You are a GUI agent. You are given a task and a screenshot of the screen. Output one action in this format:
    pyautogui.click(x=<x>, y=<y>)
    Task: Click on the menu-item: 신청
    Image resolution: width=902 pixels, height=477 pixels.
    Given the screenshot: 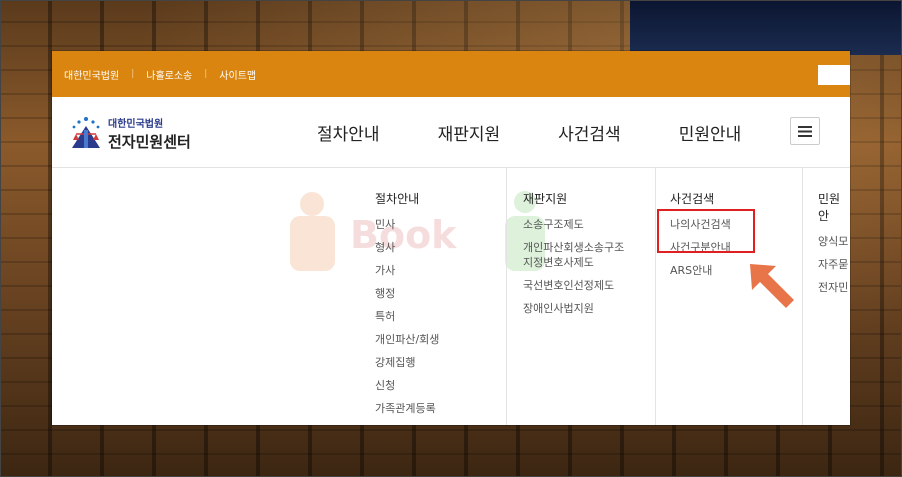 What is the action you would take?
    pyautogui.click(x=407, y=385)
    